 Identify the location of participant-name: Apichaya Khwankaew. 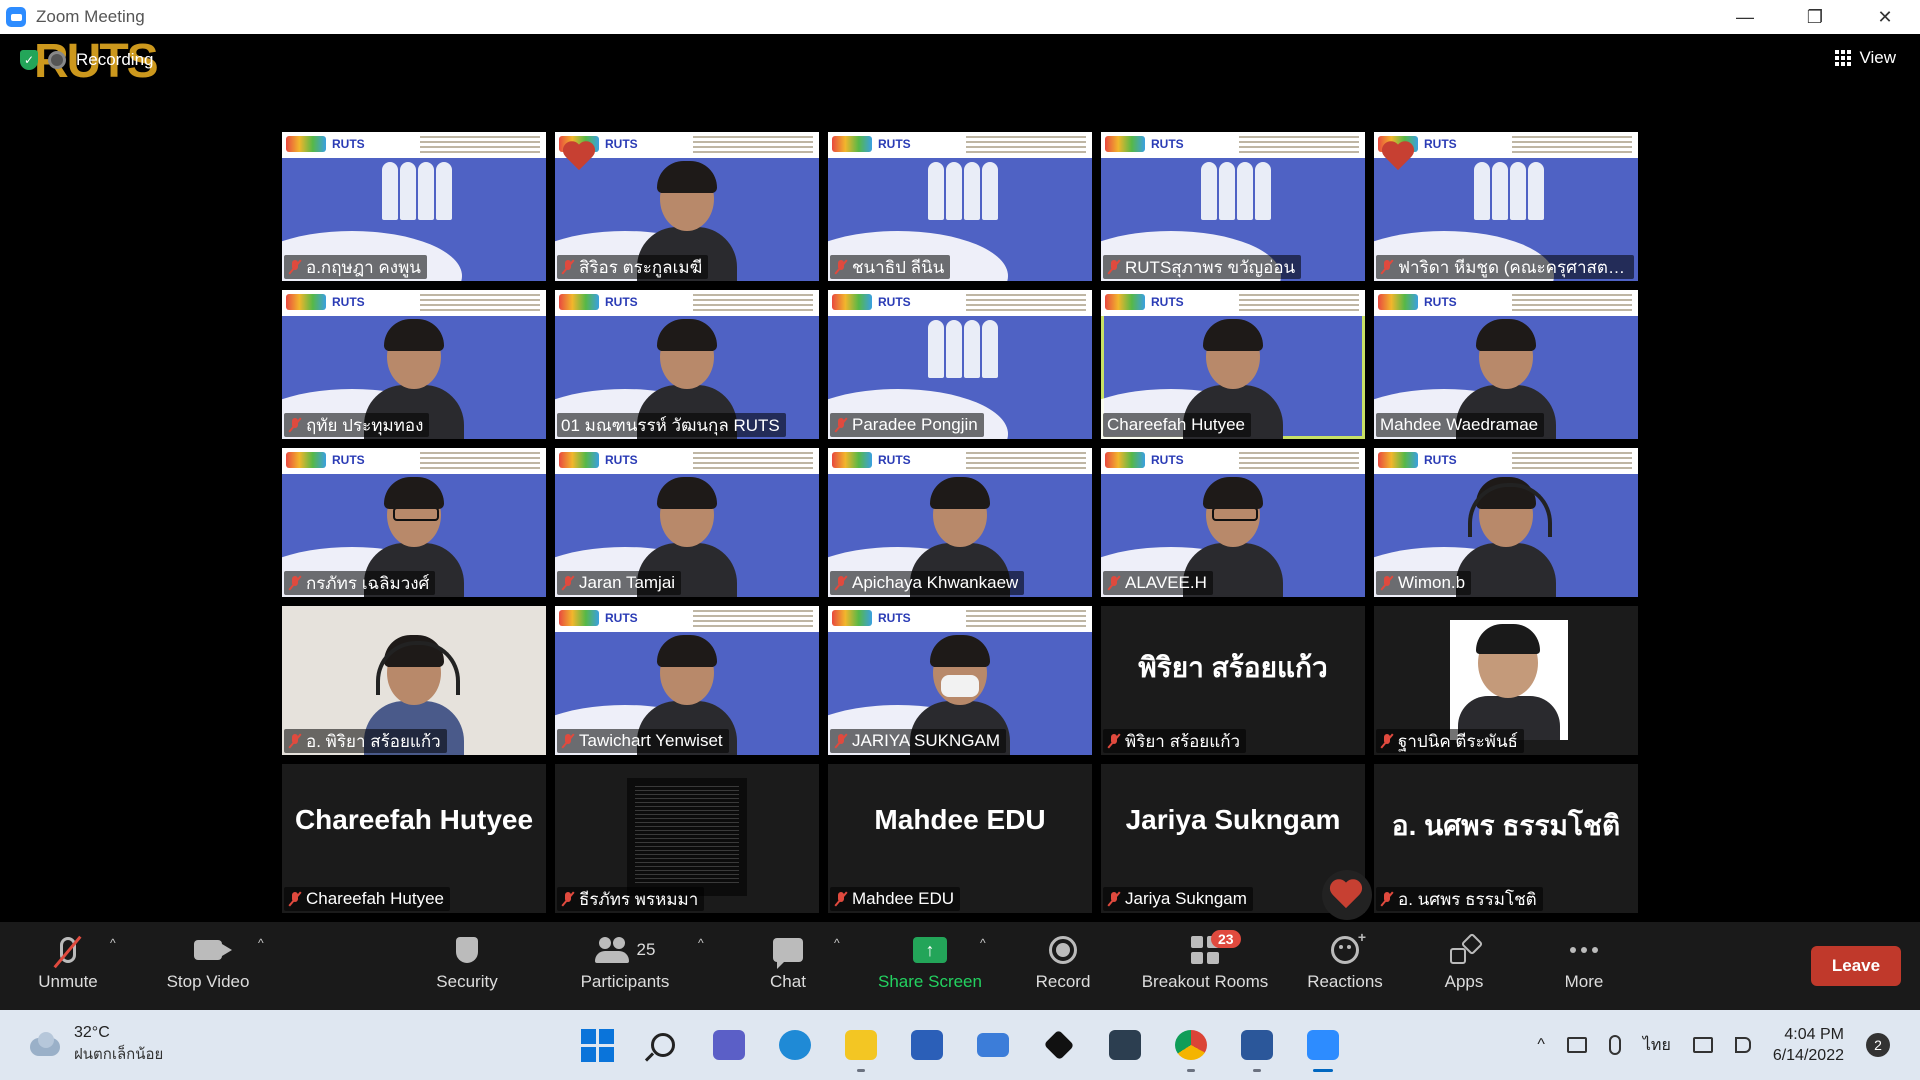
(935, 582).